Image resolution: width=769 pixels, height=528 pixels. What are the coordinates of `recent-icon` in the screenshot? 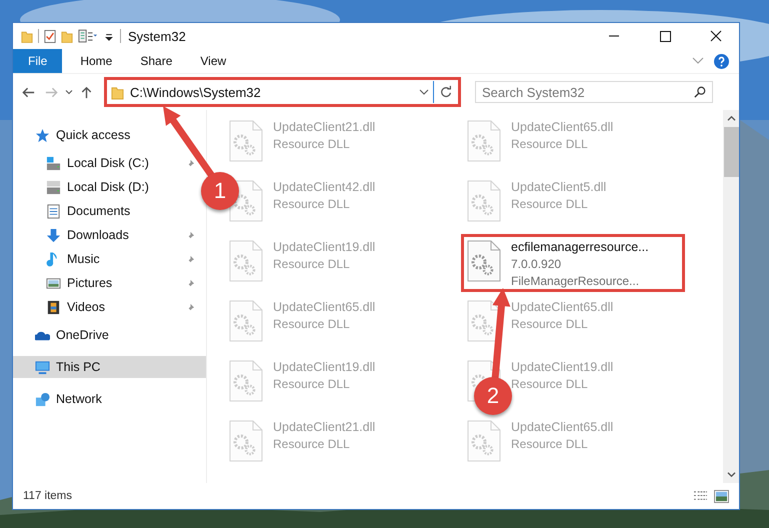 It's located at (69, 92).